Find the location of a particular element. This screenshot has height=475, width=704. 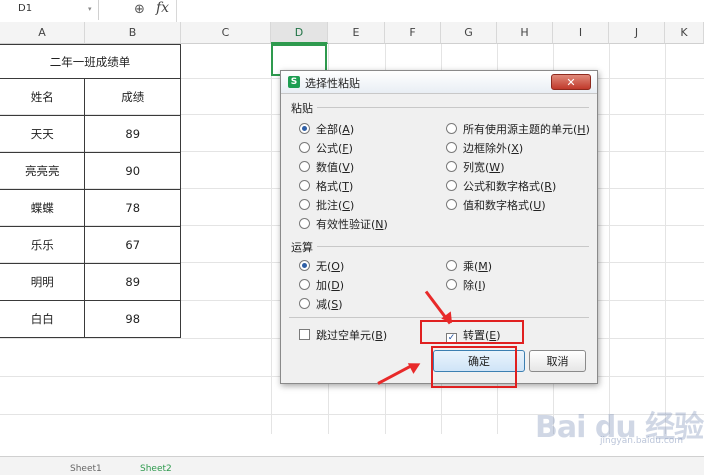

cell-name: 亮亮亮 is located at coordinates (43, 171).